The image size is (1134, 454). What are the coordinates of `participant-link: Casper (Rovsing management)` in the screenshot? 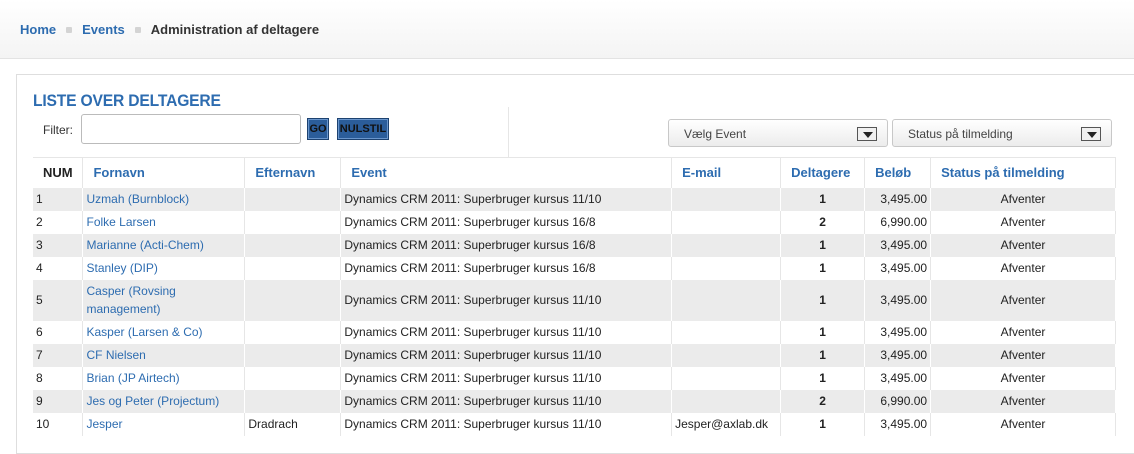 It's located at (130, 300).